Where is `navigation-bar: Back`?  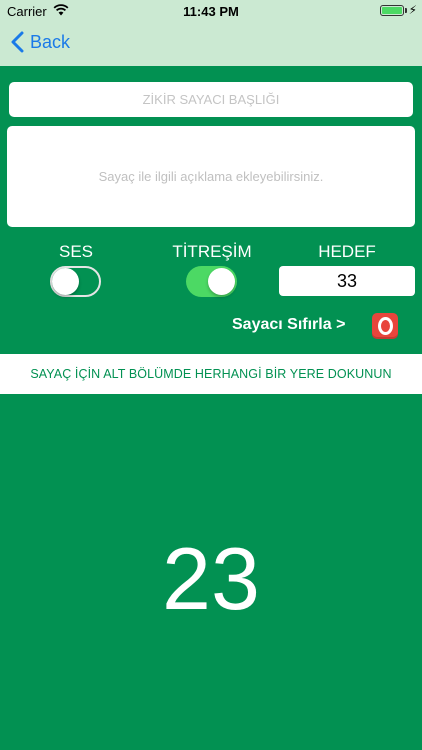 navigation-bar: Back is located at coordinates (211, 44).